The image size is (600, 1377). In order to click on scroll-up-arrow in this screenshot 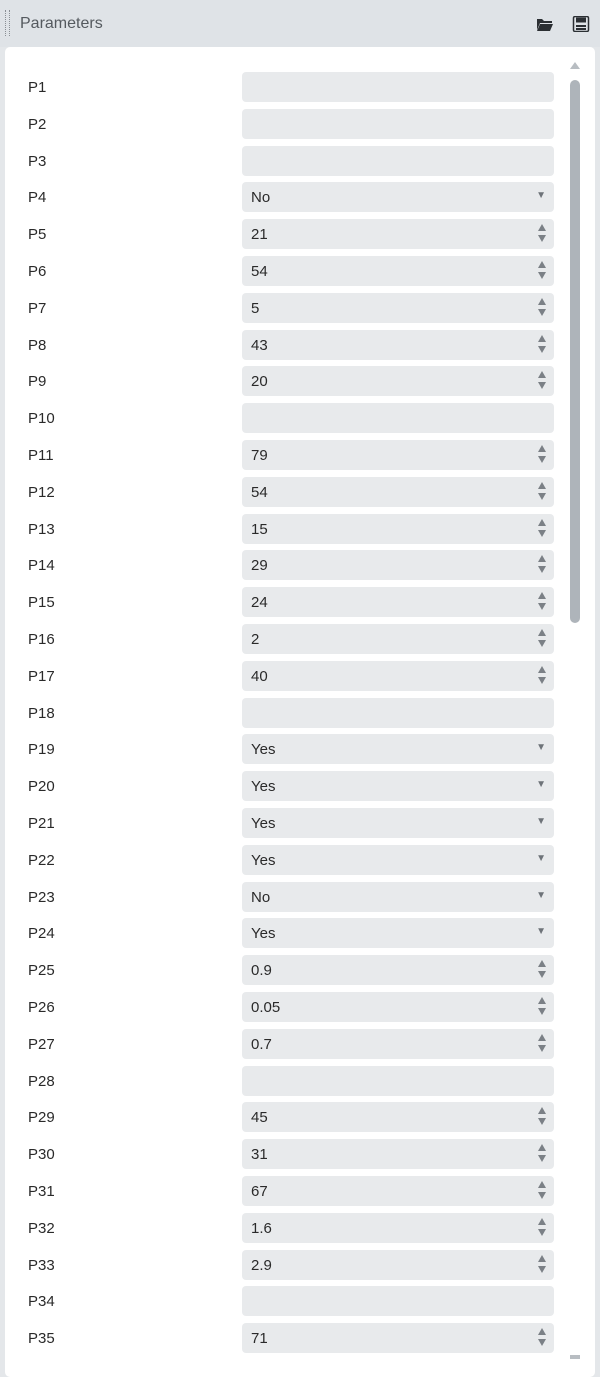, I will do `click(575, 65)`.